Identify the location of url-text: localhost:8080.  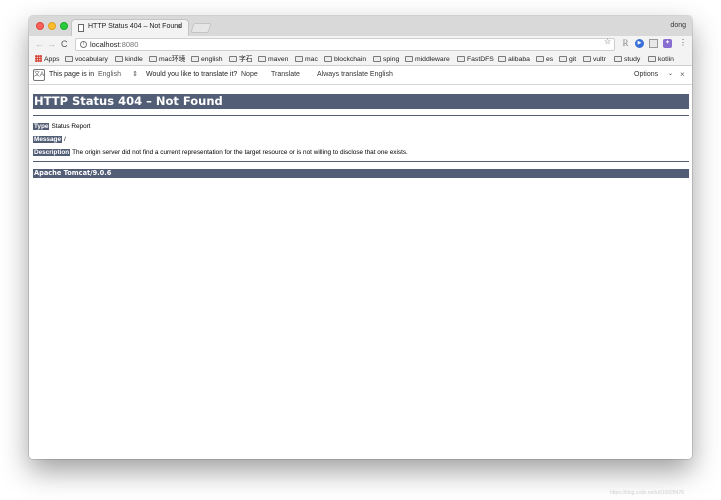
(114, 44).